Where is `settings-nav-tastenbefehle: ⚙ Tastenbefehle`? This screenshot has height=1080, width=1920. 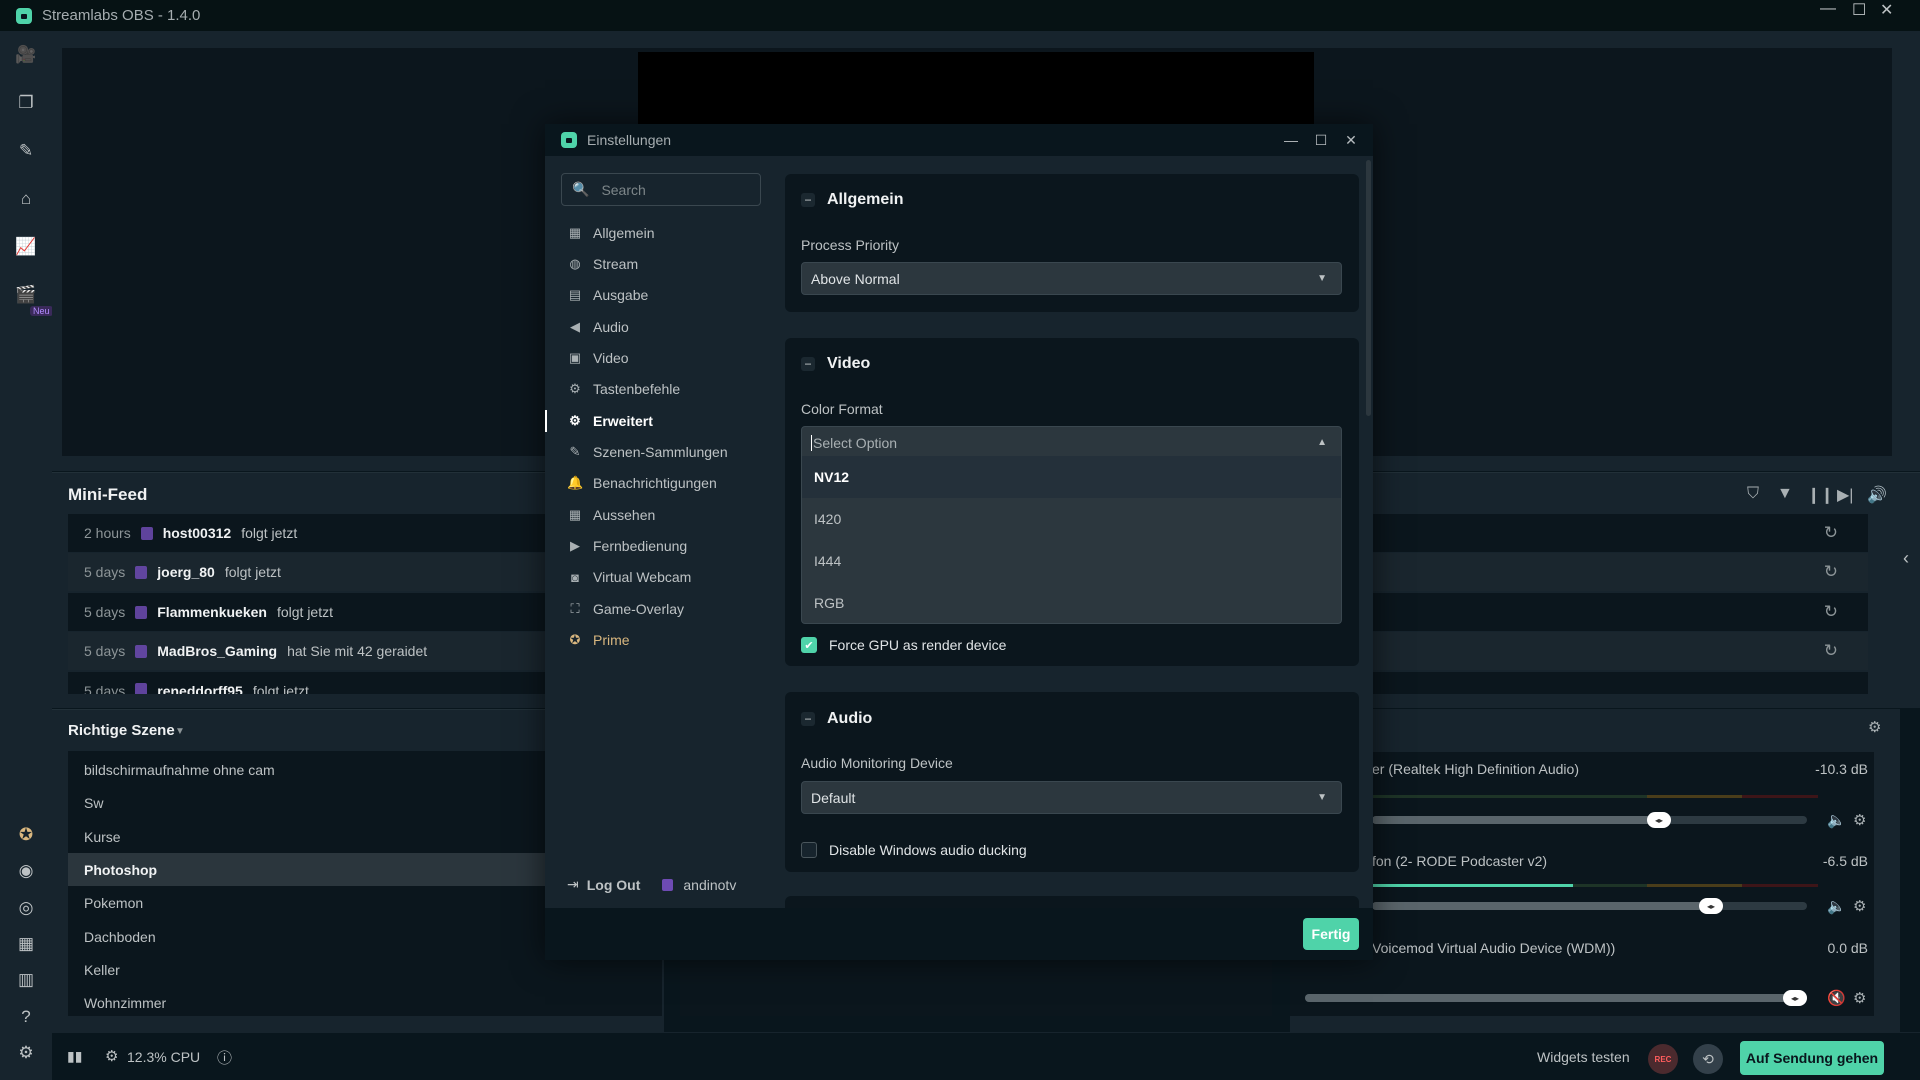
settings-nav-tastenbefehle: ⚙ Tastenbefehle is located at coordinates (667, 389).